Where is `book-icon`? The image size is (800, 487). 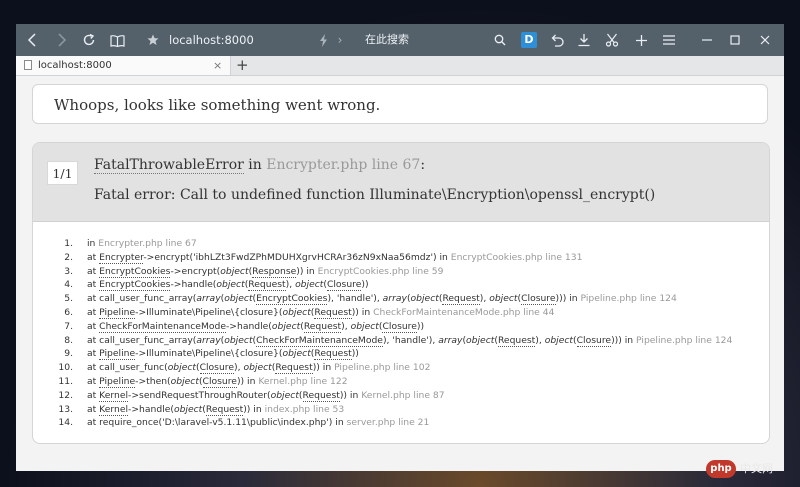
book-icon is located at coordinates (117, 40).